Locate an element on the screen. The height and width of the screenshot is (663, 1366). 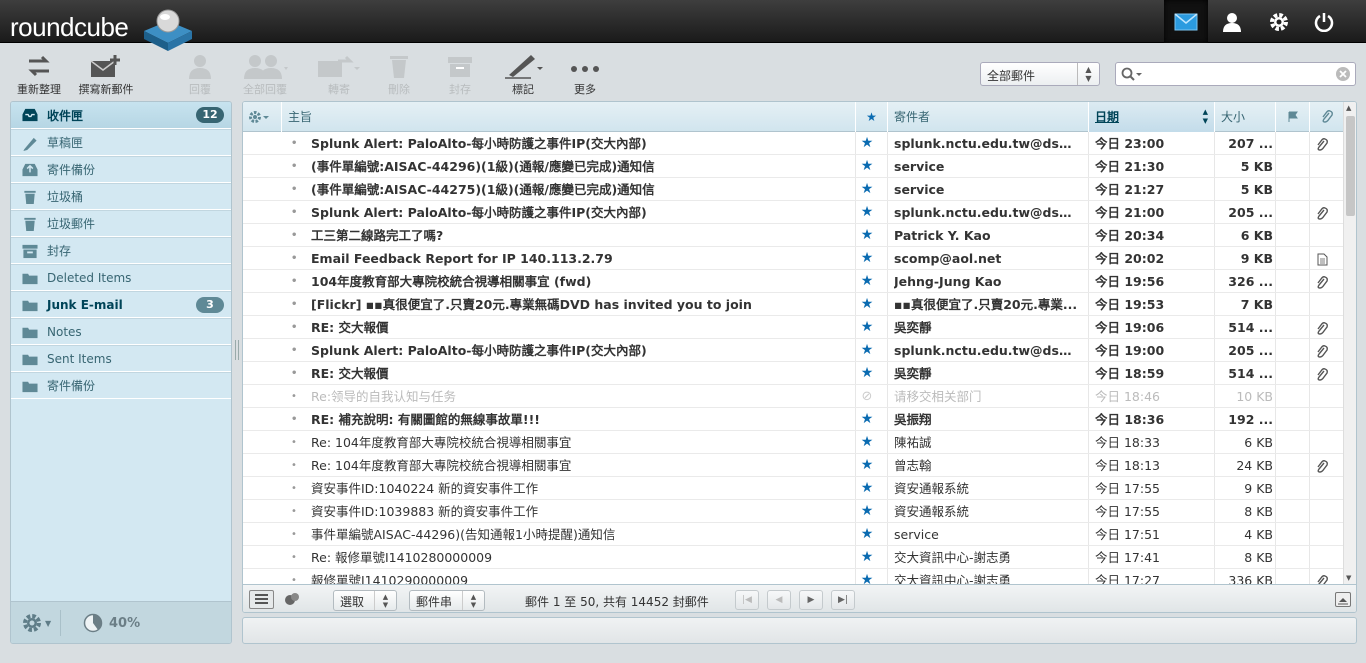
column-date: 日期 ▲ ▼ is located at coordinates (1151, 117).